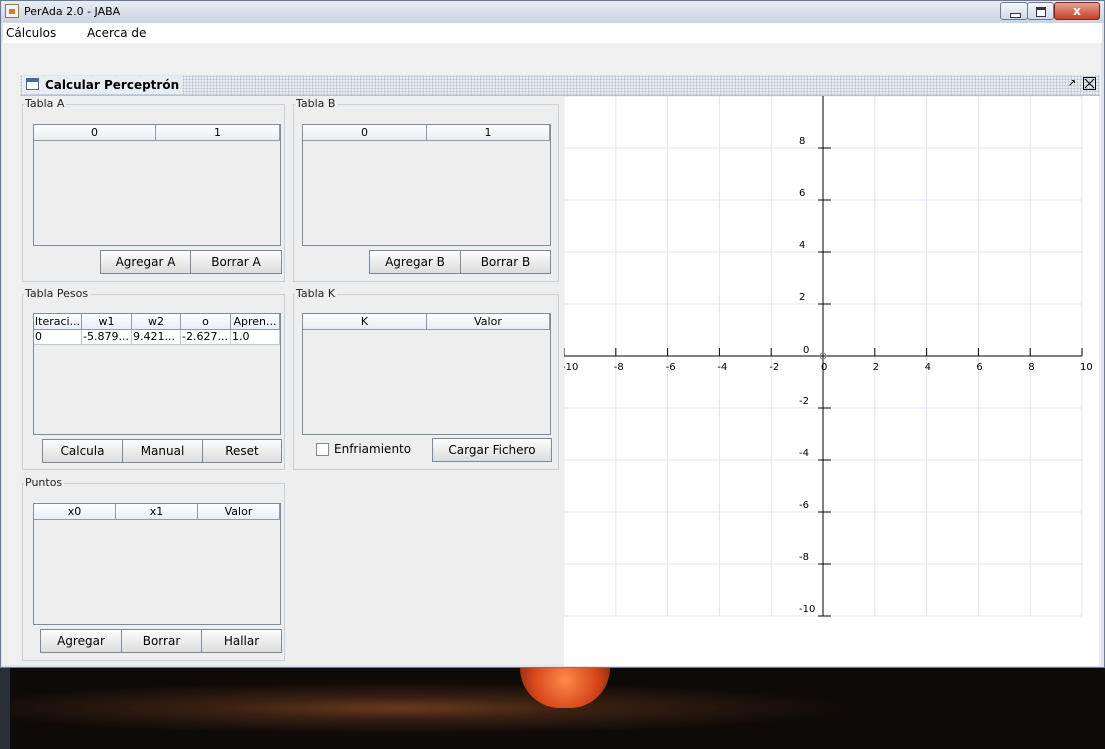 This screenshot has width=1105, height=749. Describe the element at coordinates (112, 85) in the screenshot. I see `internal-frame-title: Calcular Perceptrón` at that location.